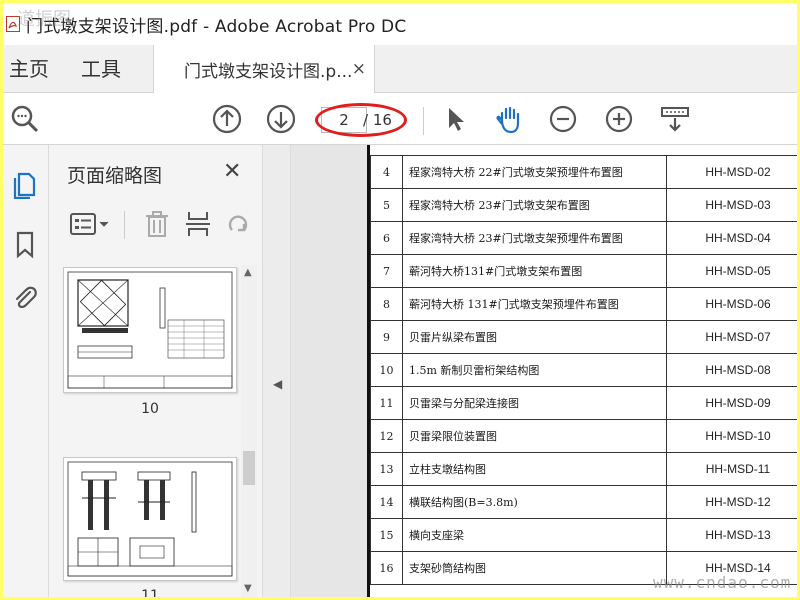 The image size is (800, 600). I want to click on row-number: 10, so click(386, 370).